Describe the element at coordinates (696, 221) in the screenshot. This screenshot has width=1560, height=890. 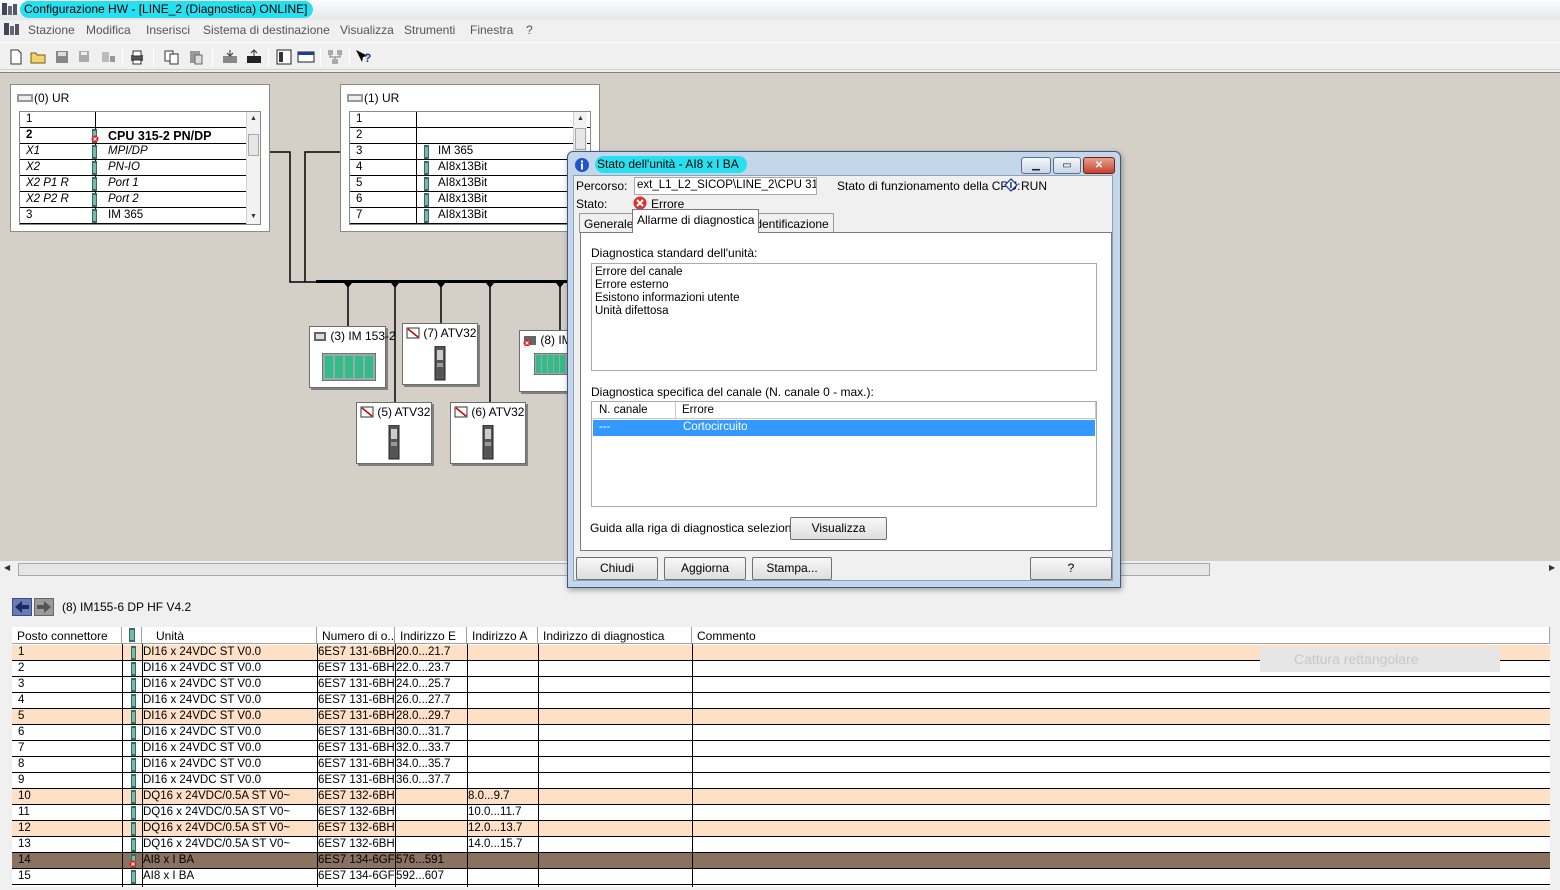
I see `tab-allarme-di-diagnostica: Allarme di diagnostica` at that location.